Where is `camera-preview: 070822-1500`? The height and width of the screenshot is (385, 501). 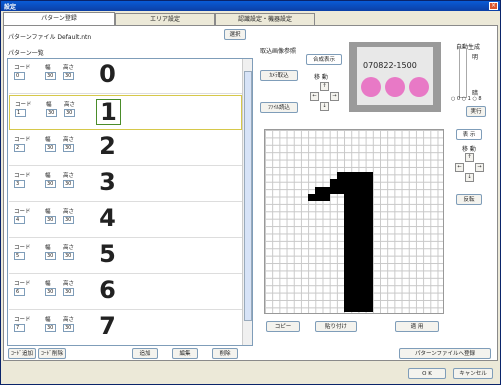 camera-preview: 070822-1500 is located at coordinates (395, 77).